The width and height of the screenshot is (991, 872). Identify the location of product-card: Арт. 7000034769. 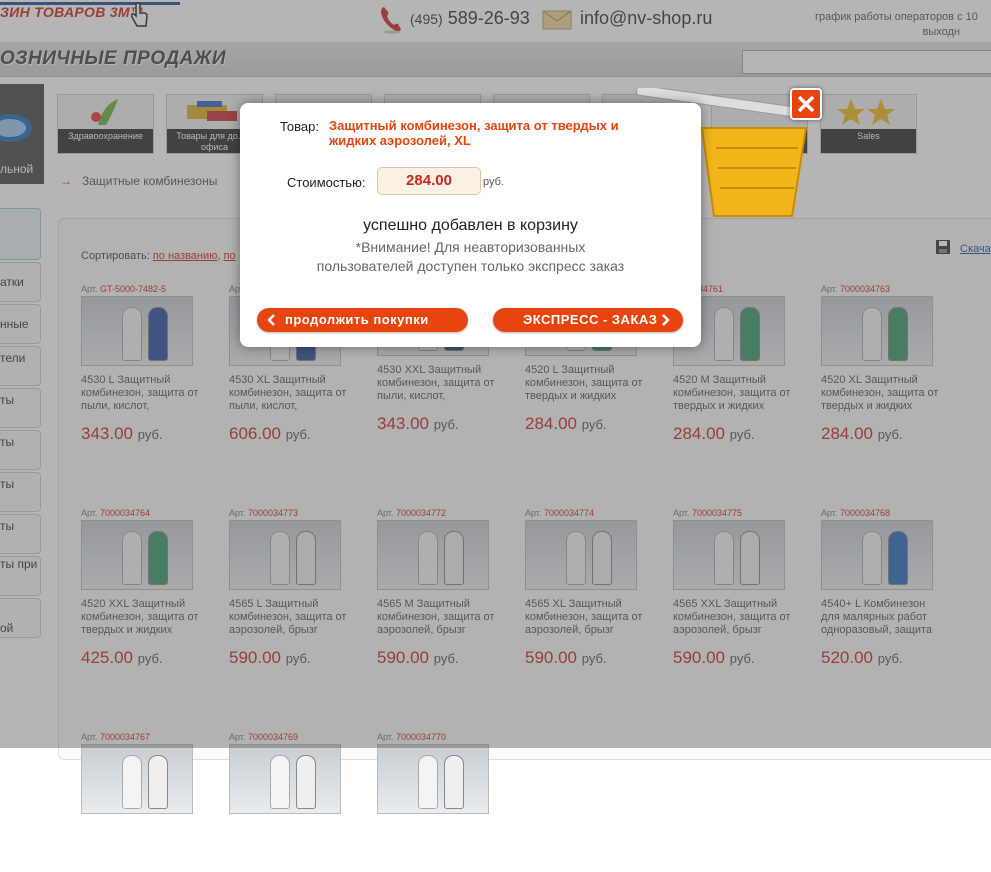
(299, 802).